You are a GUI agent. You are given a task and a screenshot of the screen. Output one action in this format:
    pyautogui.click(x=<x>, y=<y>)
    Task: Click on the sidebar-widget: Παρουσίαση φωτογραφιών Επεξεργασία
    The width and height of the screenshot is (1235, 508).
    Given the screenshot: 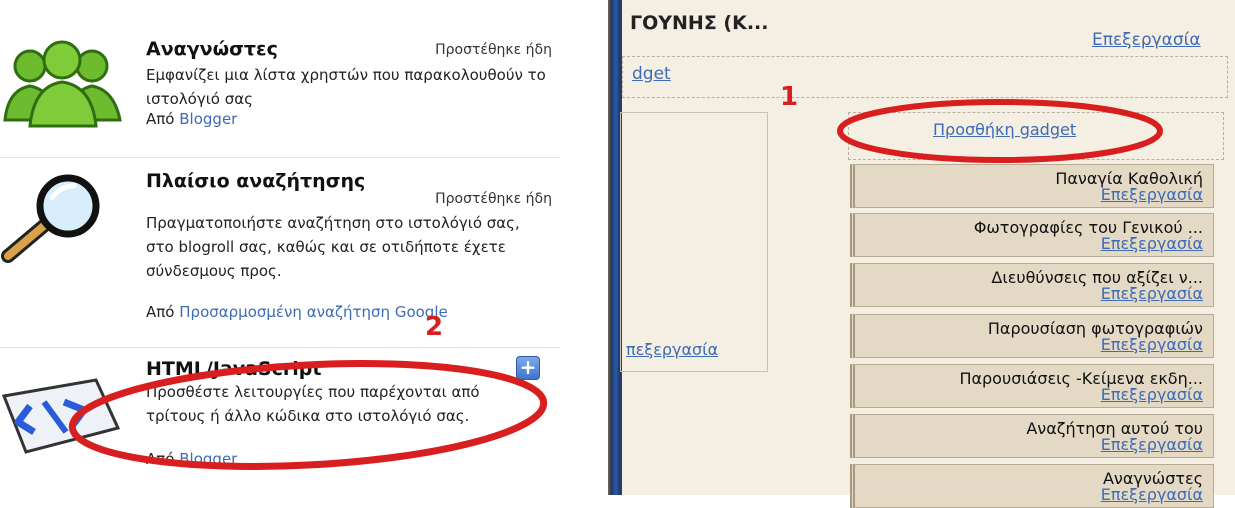 What is the action you would take?
    pyautogui.click(x=1032, y=336)
    